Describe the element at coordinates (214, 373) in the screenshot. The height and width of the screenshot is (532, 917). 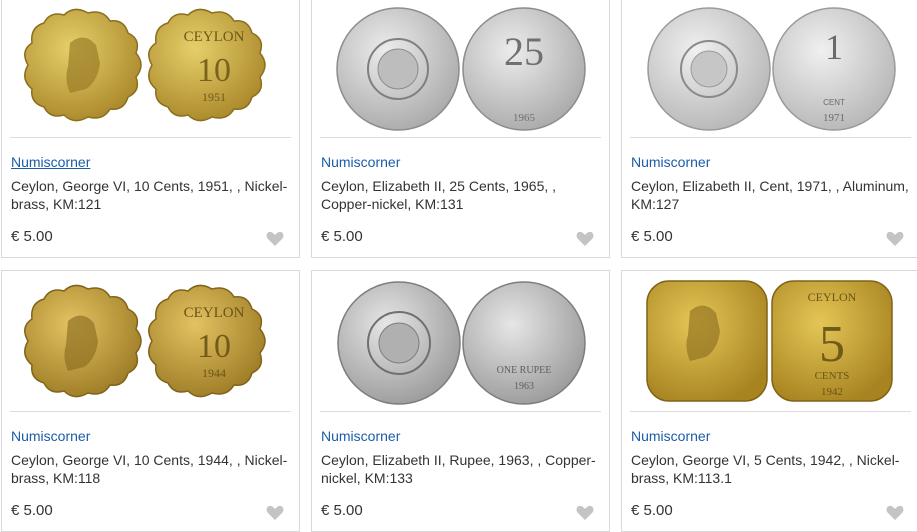
I see `svg-text: 1944` at that location.